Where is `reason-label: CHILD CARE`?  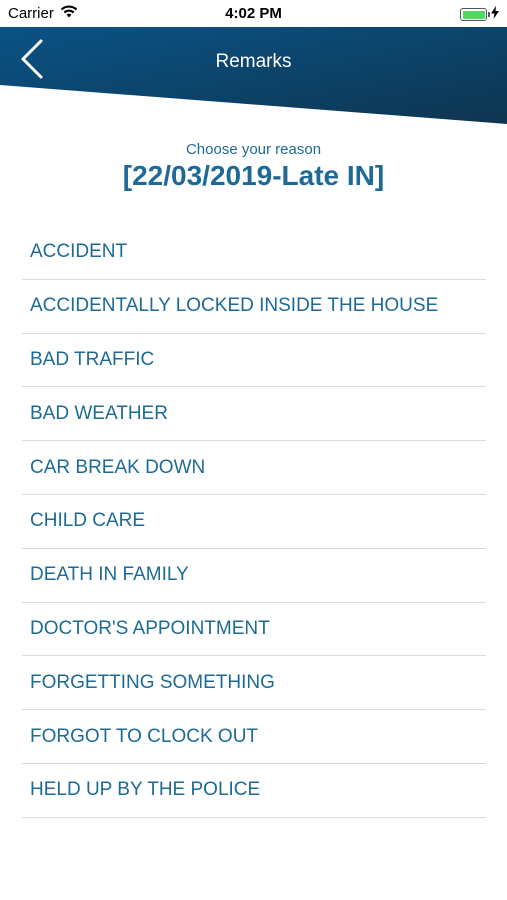
reason-label: CHILD CARE is located at coordinates (88, 521).